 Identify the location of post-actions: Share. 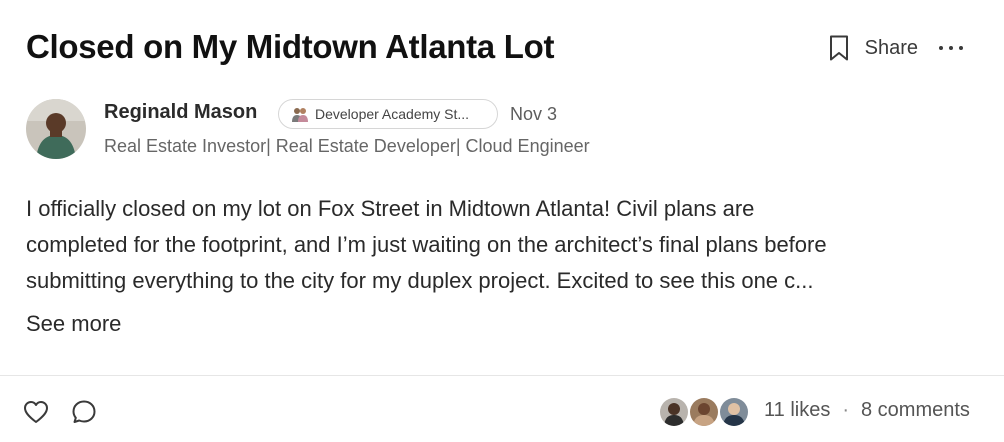
(896, 48).